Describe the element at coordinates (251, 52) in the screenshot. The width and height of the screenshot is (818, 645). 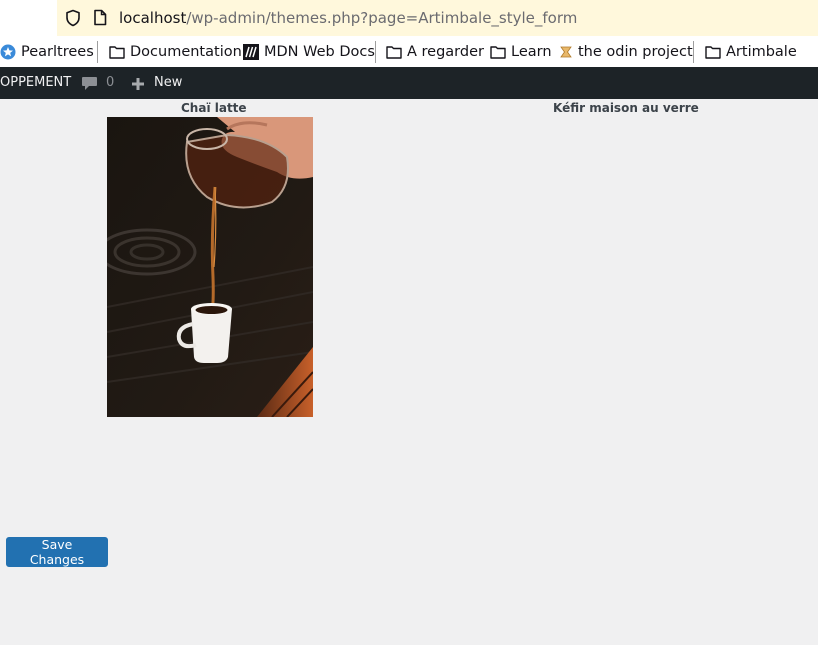
I see `mdn-icon` at that location.